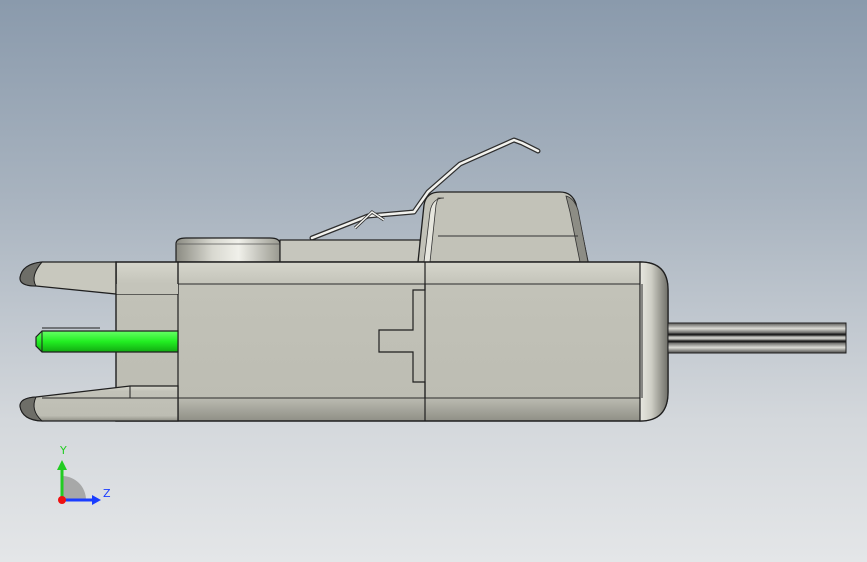  I want to click on lower-fork-arm, so click(99, 403).